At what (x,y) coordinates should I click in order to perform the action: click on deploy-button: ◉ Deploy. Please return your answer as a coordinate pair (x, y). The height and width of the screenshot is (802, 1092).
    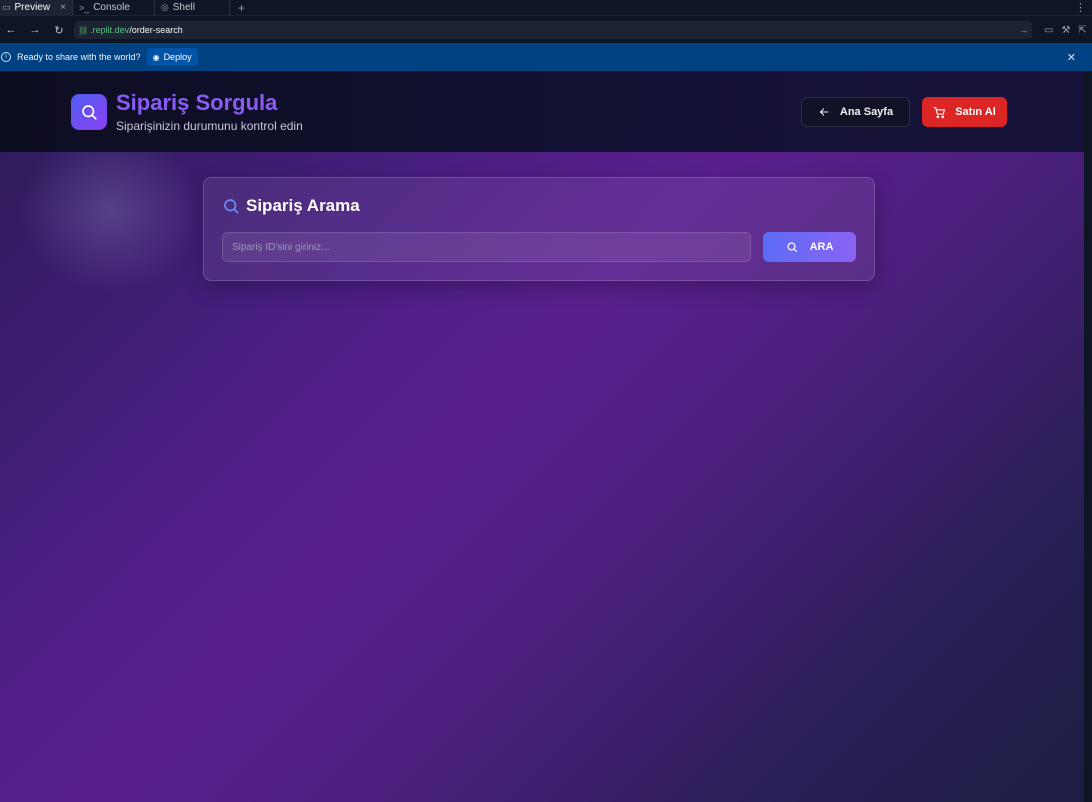
    Looking at the image, I should click on (172, 57).